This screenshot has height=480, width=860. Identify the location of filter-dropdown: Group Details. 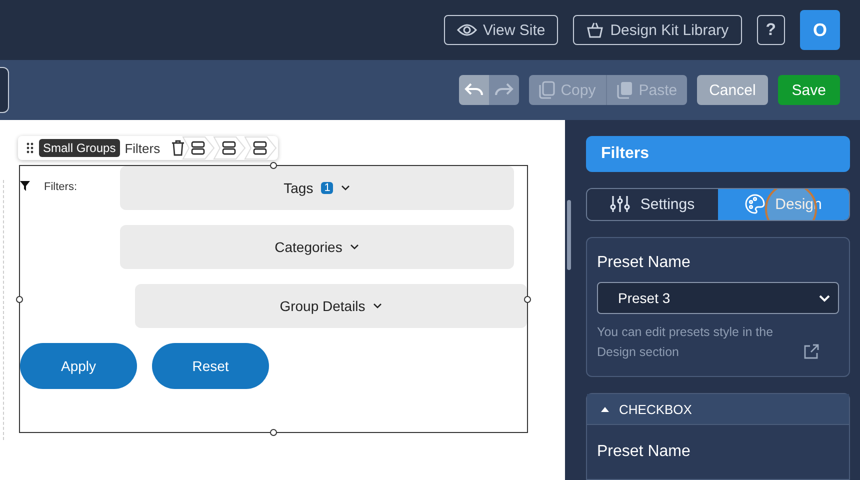
(331, 306).